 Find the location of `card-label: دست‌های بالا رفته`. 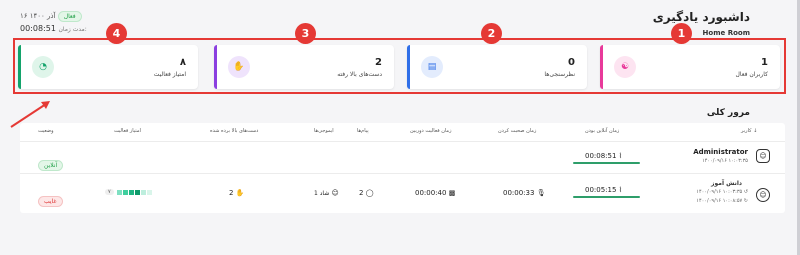

card-label: دست‌های بالا رفته is located at coordinates (359, 74).